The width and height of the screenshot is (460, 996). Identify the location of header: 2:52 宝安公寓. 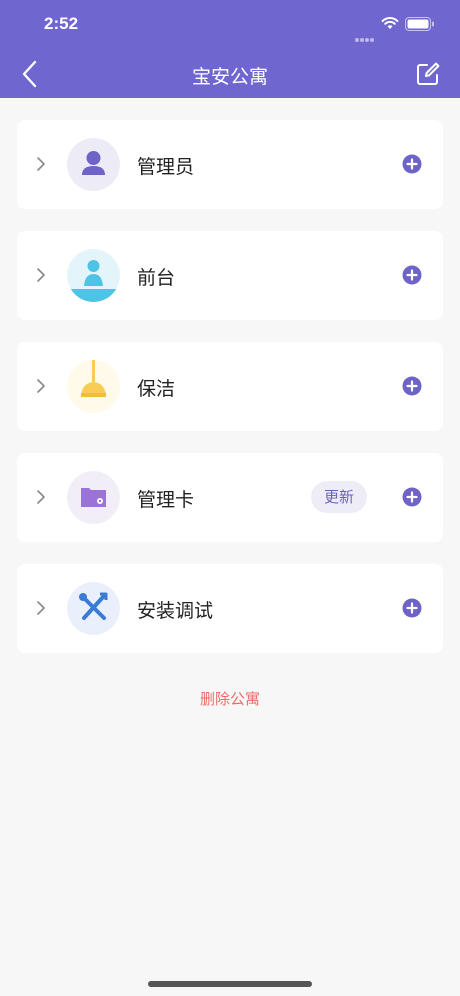
(230, 49).